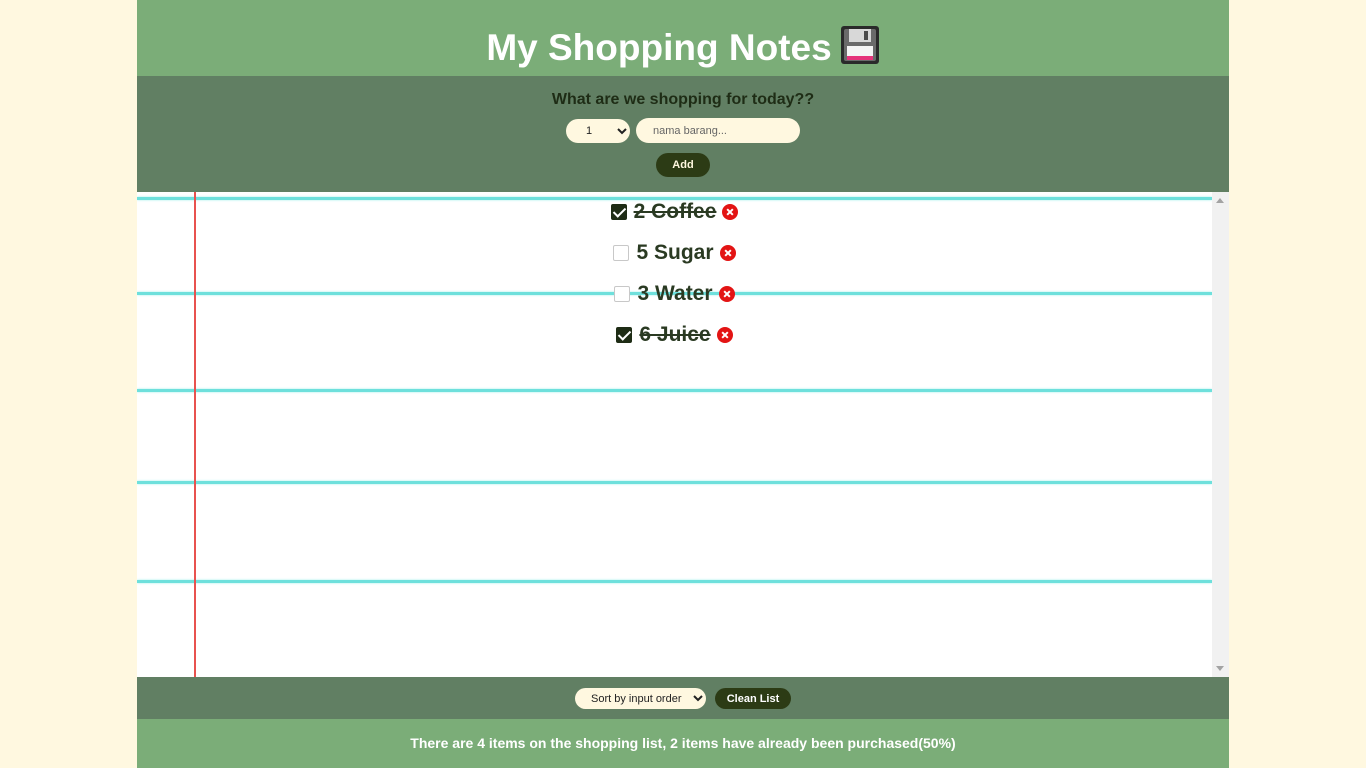  I want to click on header: My Shopping Notes, so click(683, 38).